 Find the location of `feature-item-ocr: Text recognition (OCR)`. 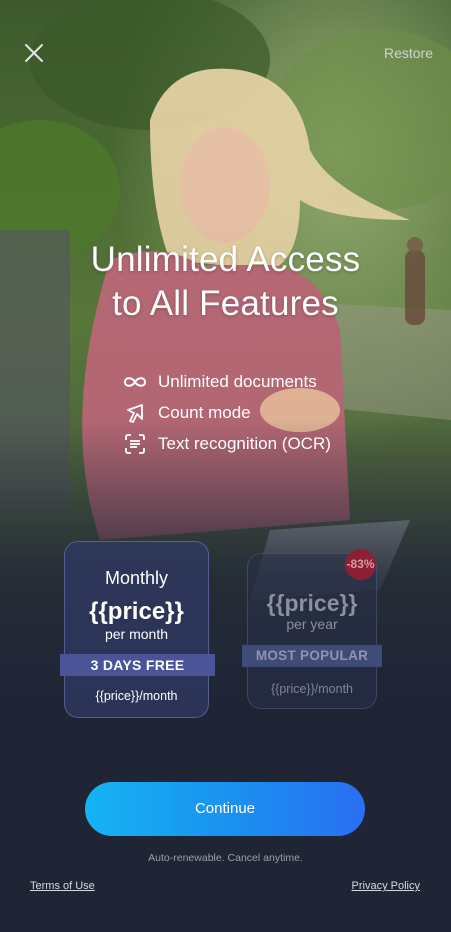

feature-item-ocr: Text recognition (OCR) is located at coordinates (226, 443).